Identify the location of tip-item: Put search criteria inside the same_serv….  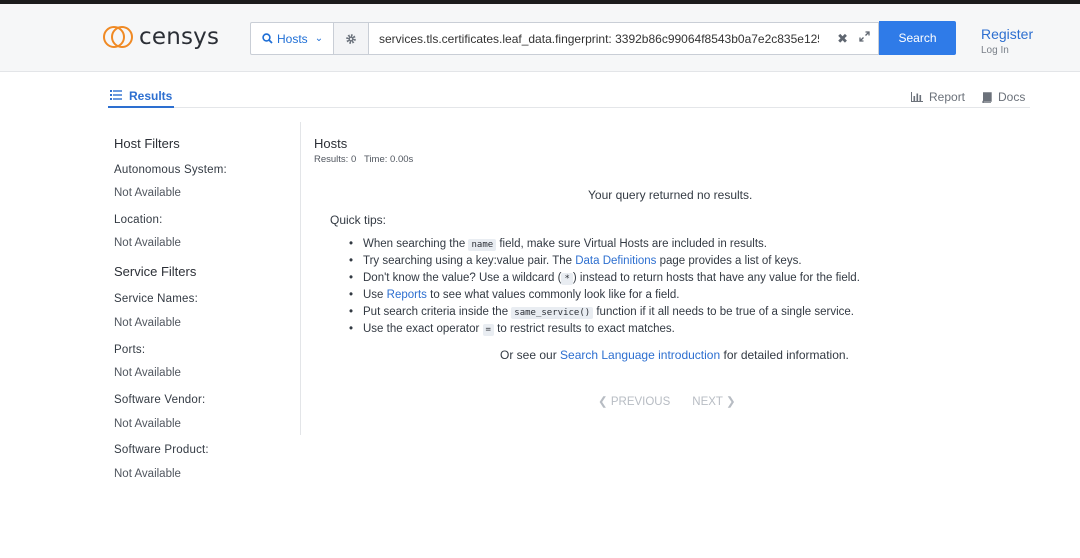
(629, 312).